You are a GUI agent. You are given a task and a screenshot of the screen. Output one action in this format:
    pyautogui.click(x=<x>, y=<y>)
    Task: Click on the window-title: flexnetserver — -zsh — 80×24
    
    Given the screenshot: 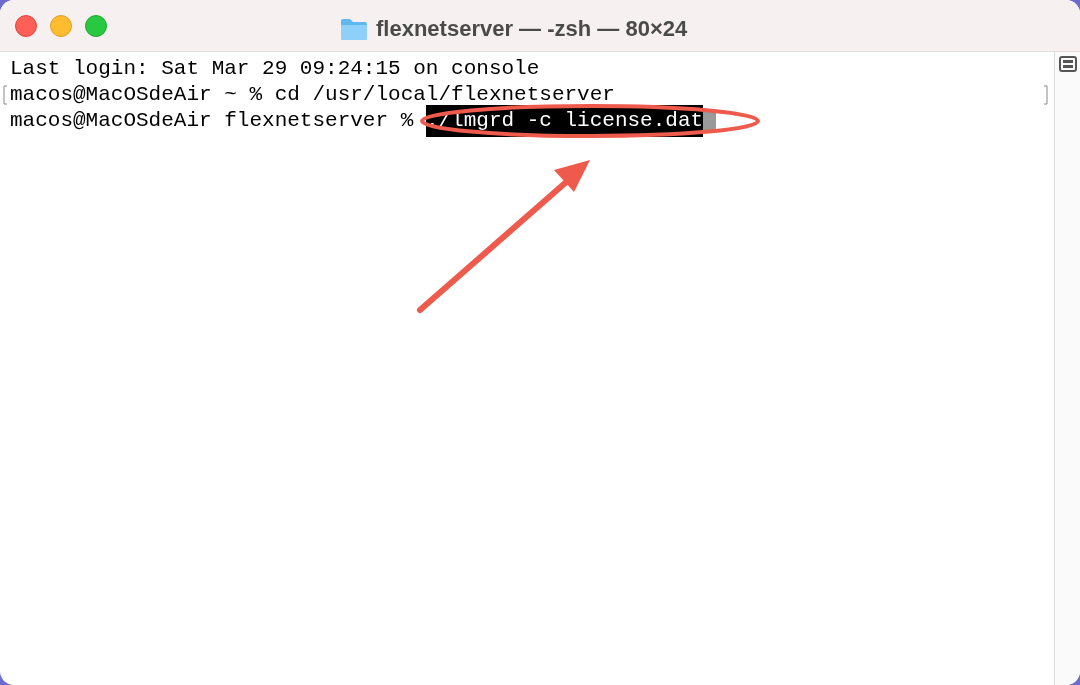 What is the action you would take?
    pyautogui.click(x=532, y=29)
    